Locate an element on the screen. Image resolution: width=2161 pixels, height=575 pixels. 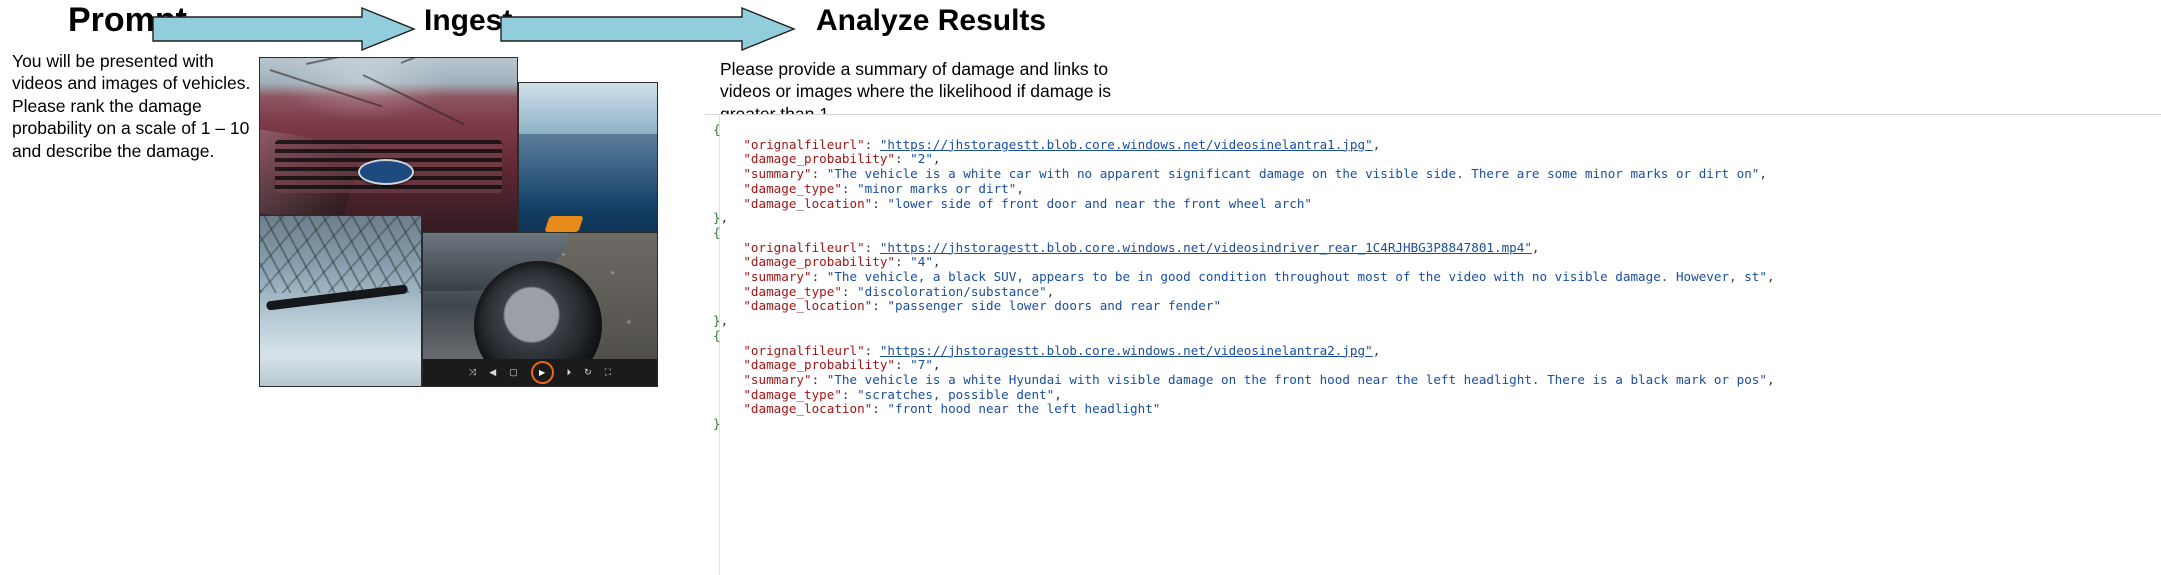
repeat-icon: ↻ is located at coordinates (588, 372).